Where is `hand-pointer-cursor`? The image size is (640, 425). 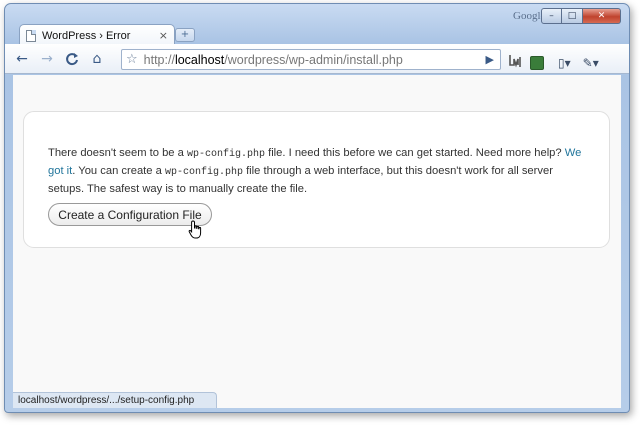 hand-pointer-cursor is located at coordinates (195, 229).